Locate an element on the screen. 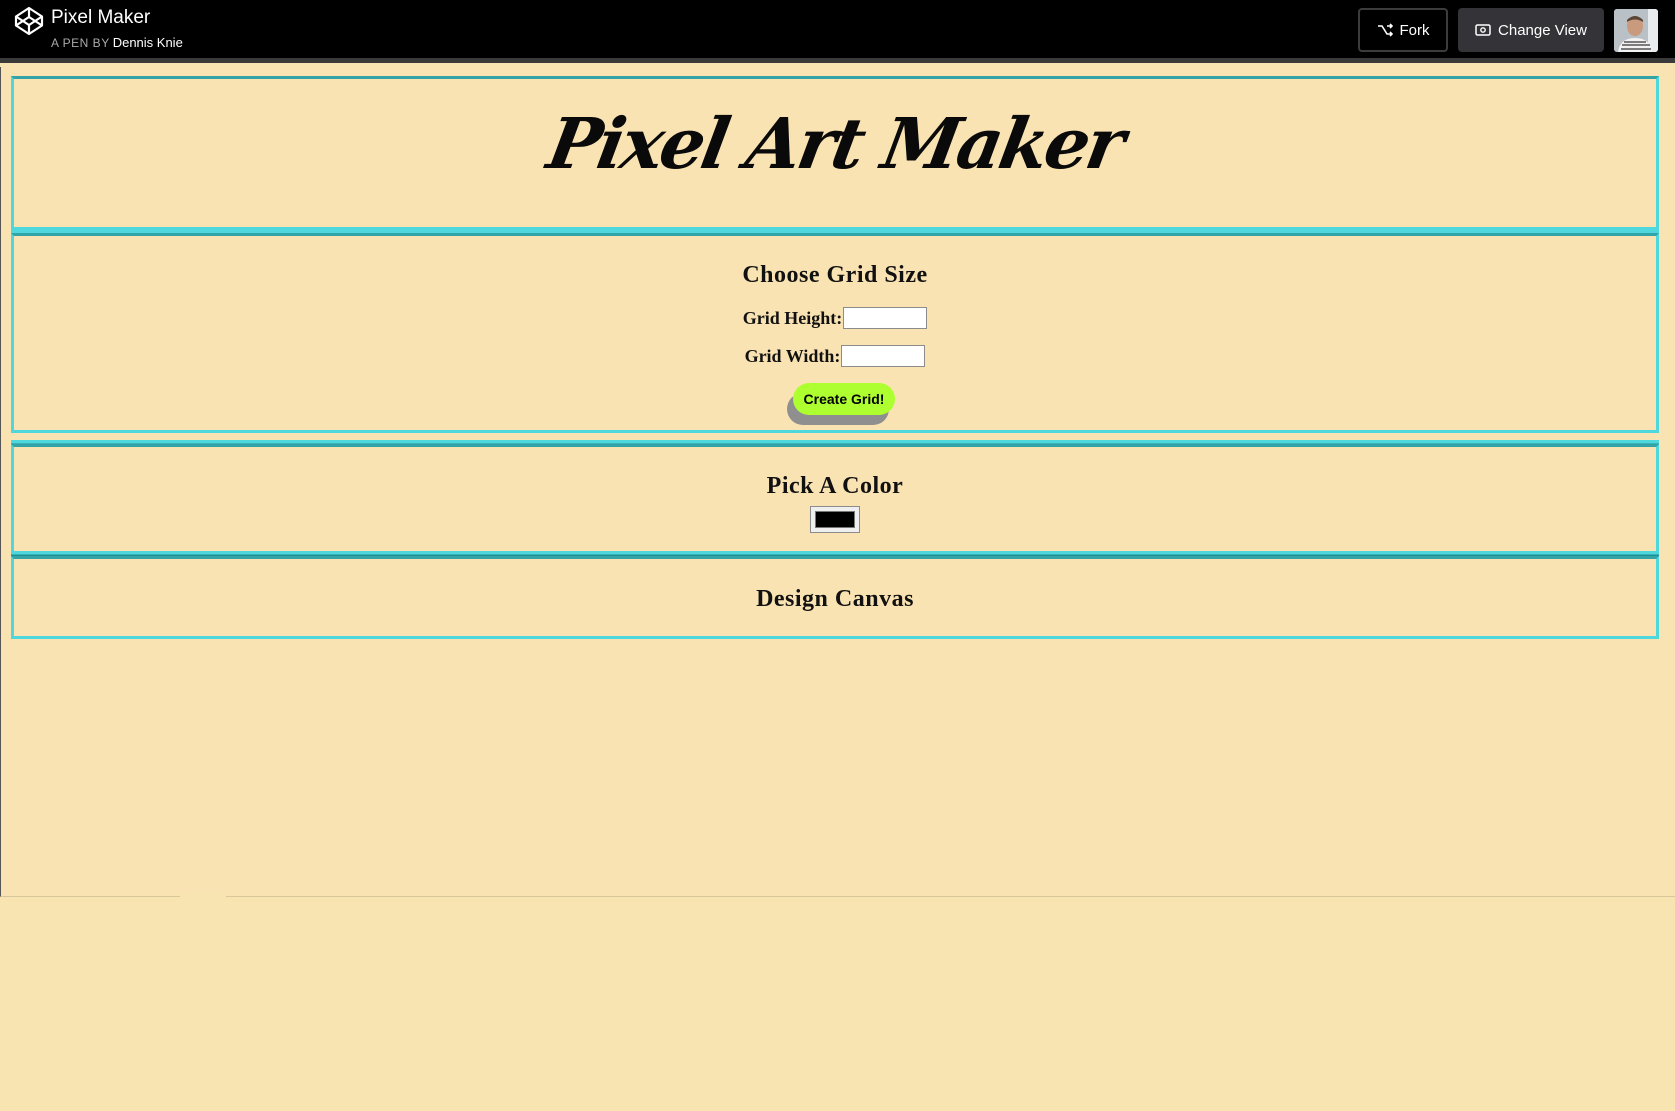 This screenshot has height=1111, width=1675. color-picker-input is located at coordinates (835, 519).